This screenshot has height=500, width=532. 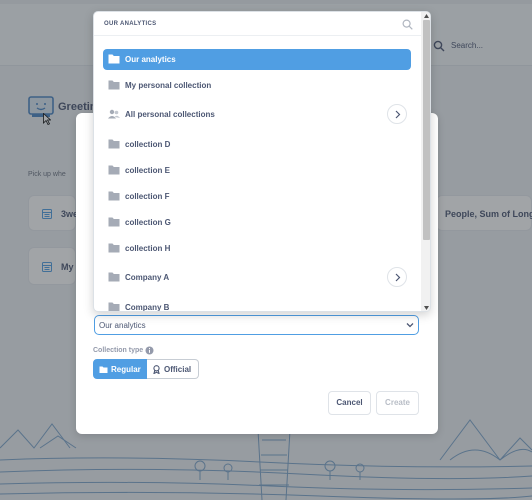 I want to click on picker-item-collection-d: collection D, so click(x=257, y=144).